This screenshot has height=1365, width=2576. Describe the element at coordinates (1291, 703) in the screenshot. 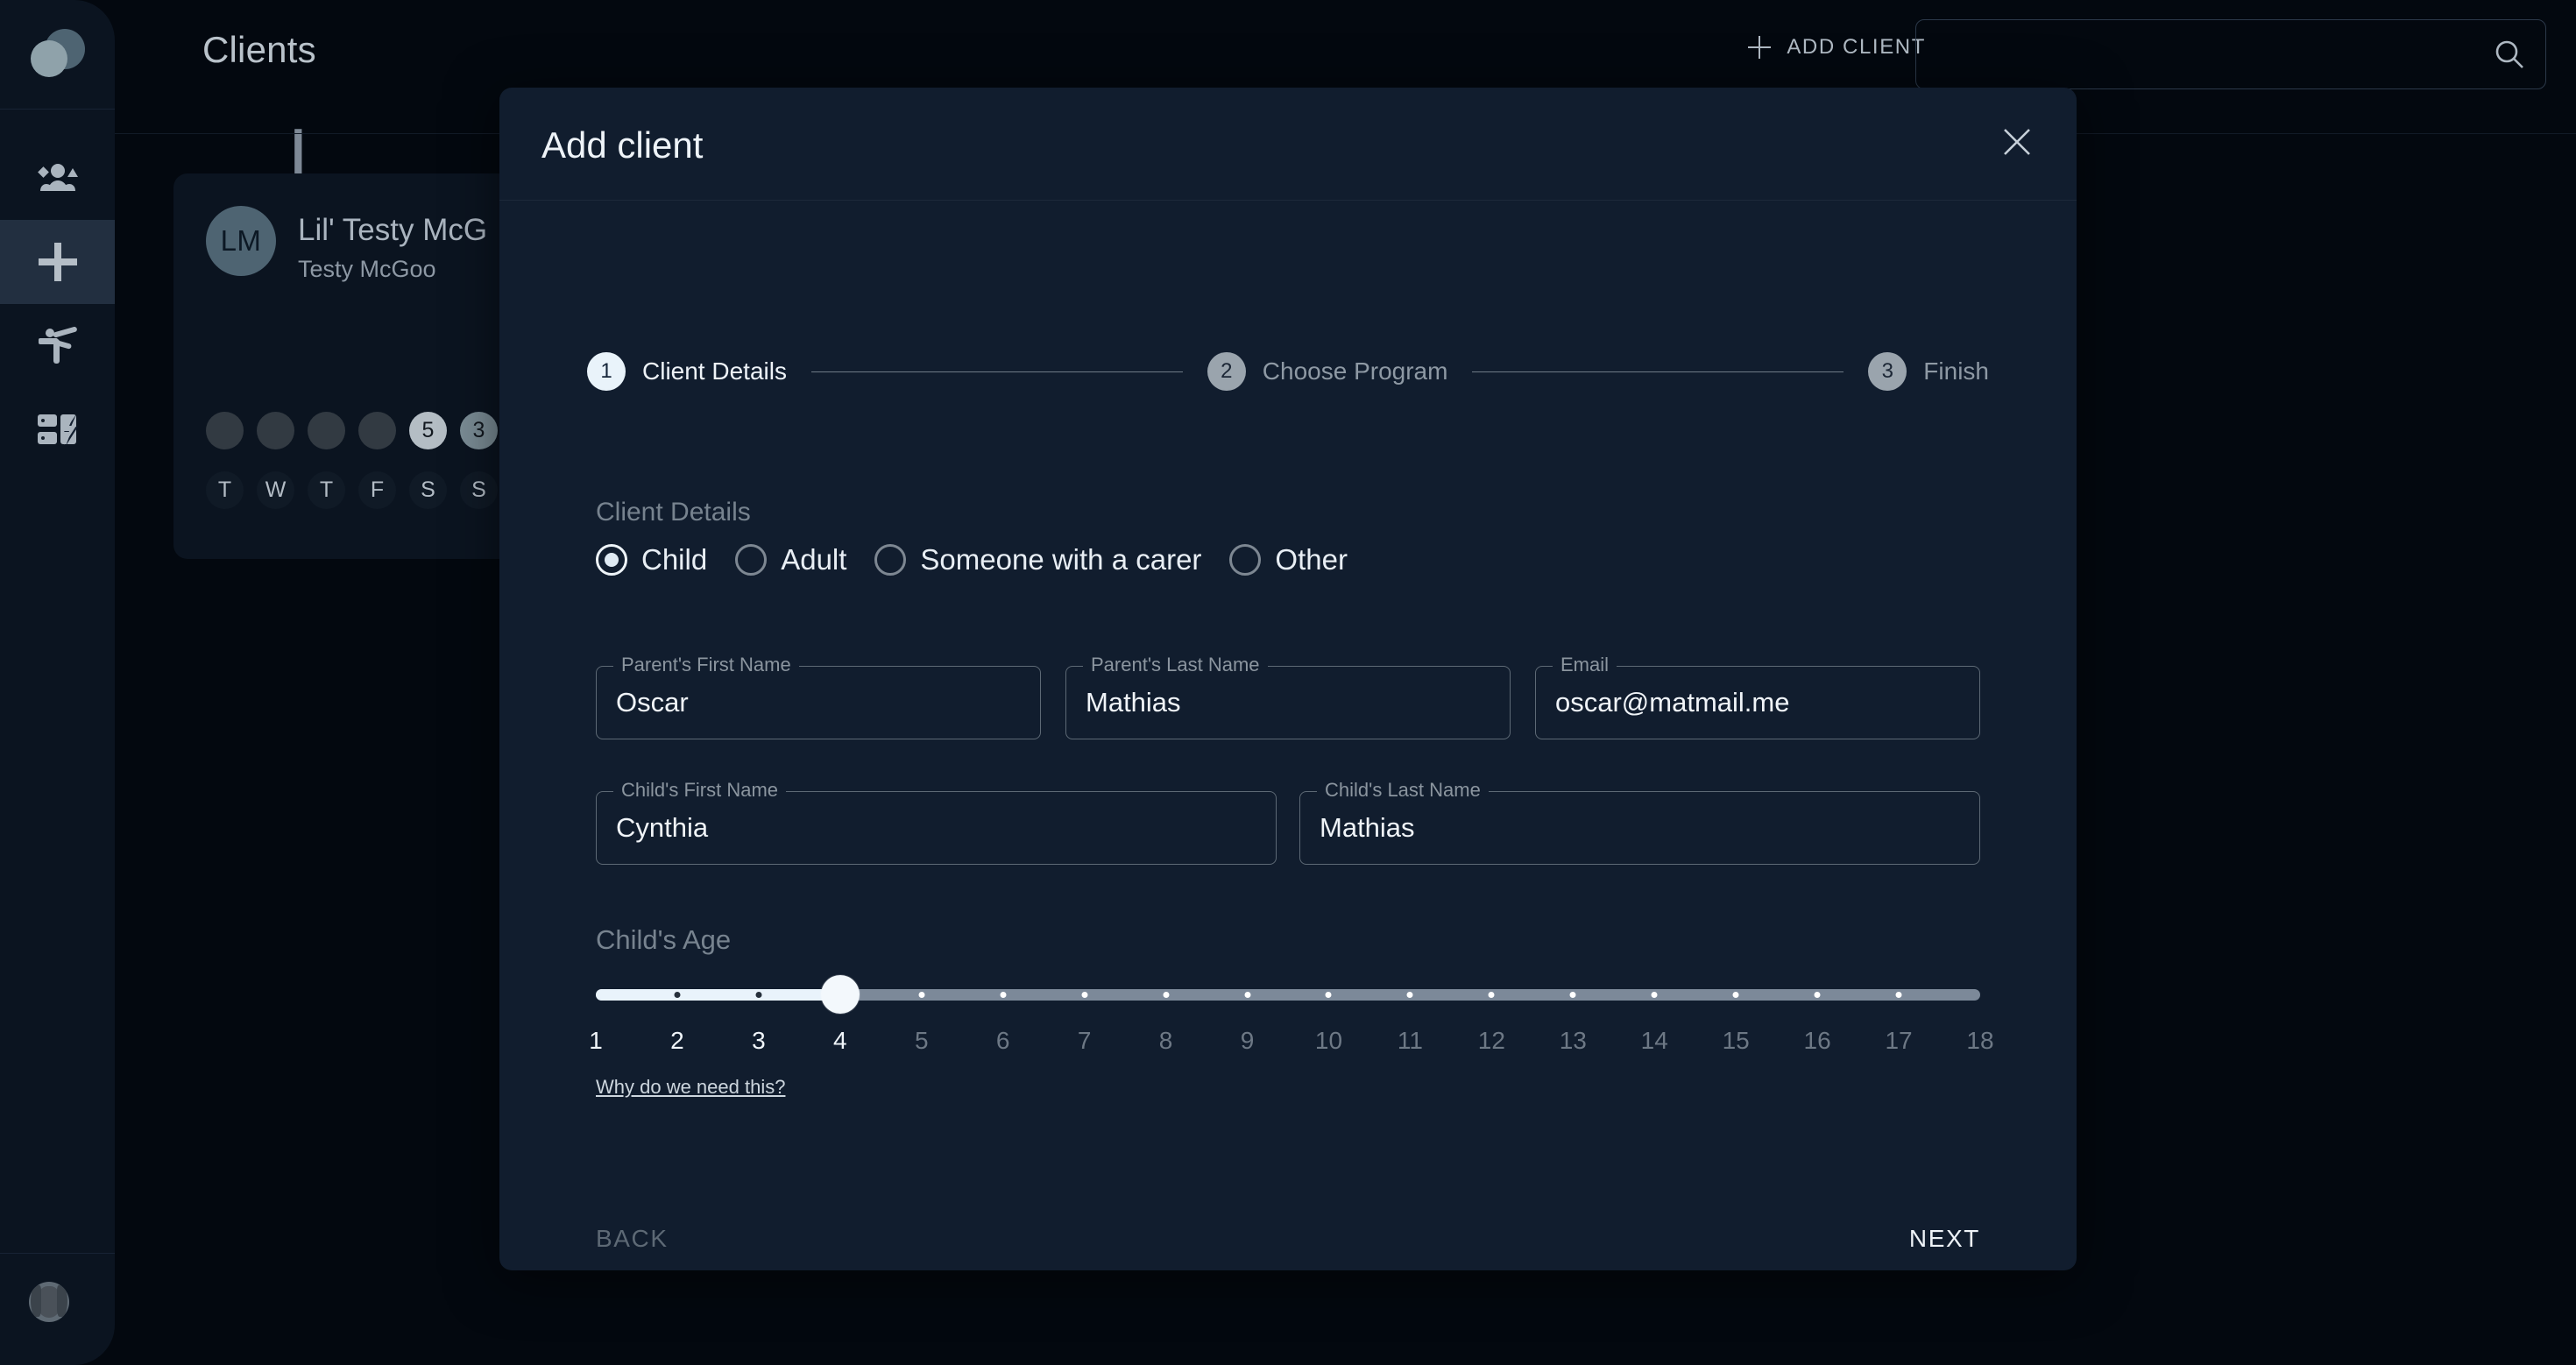

I see `parents-last-name-input` at that location.